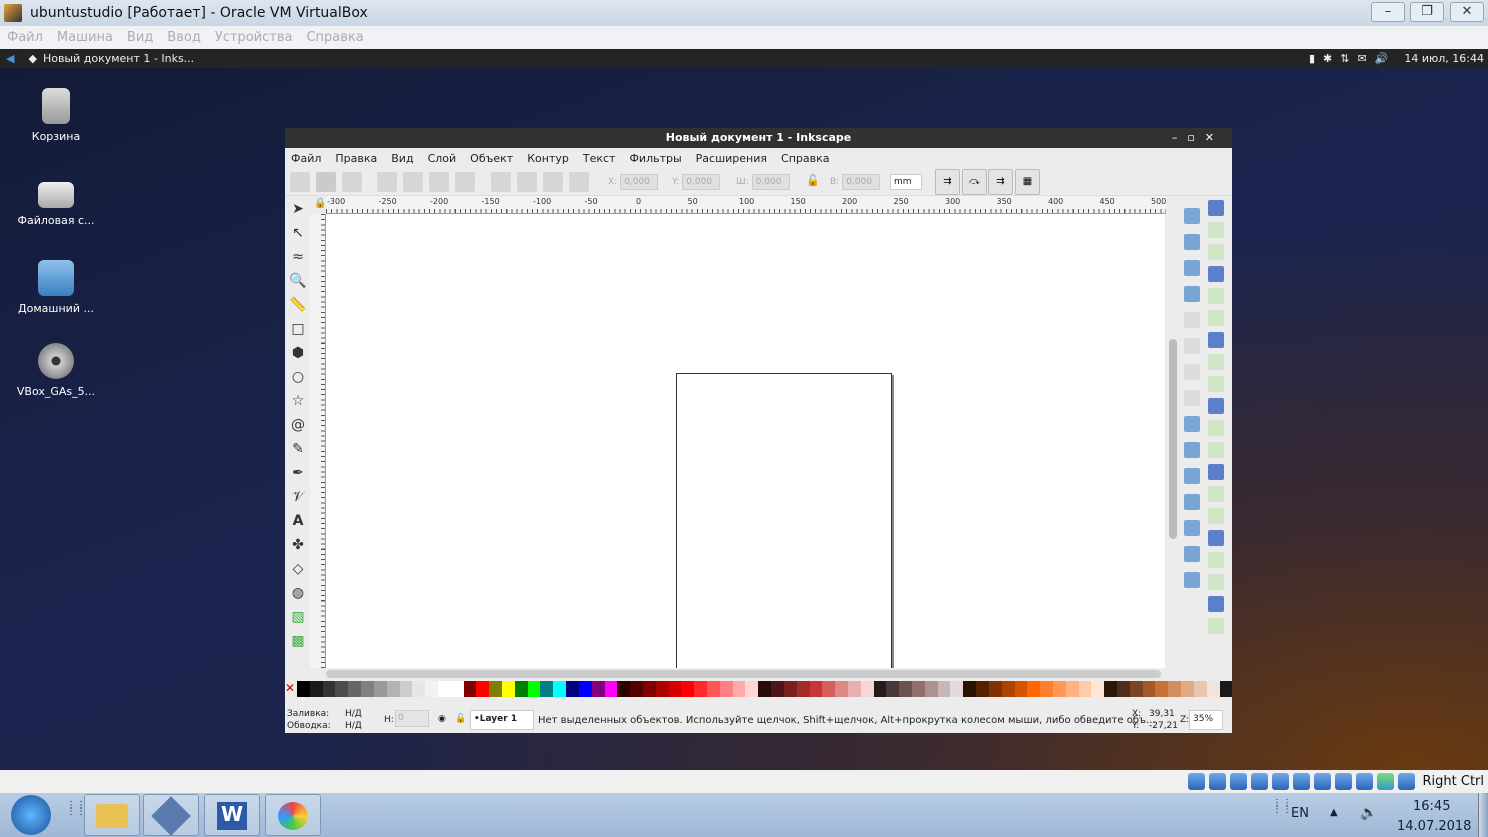 The height and width of the screenshot is (837, 1488). Describe the element at coordinates (1000, 182) in the screenshot. I see `transform-gradients-button: ⇉` at that location.